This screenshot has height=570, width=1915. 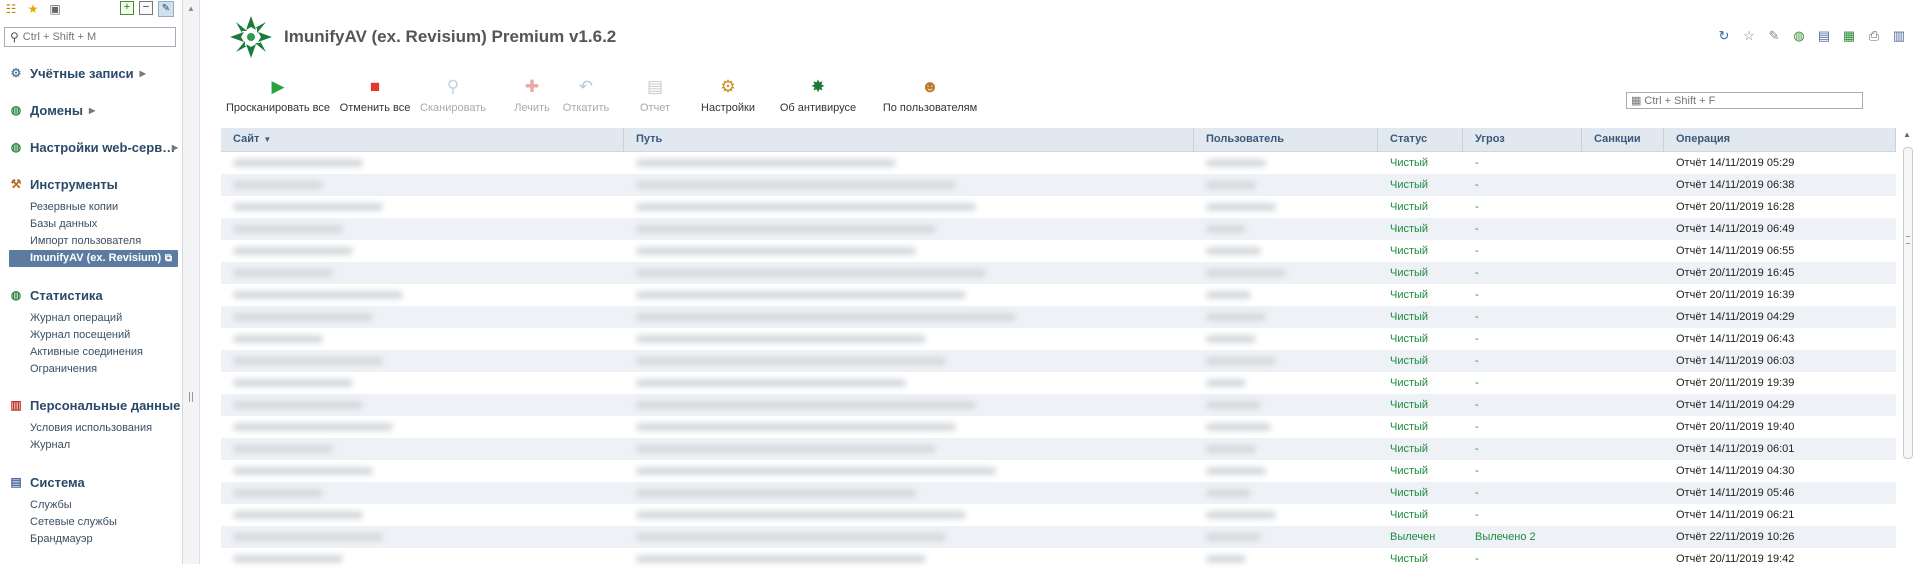 I want to click on sidebar-item: Службы, so click(x=91, y=505).